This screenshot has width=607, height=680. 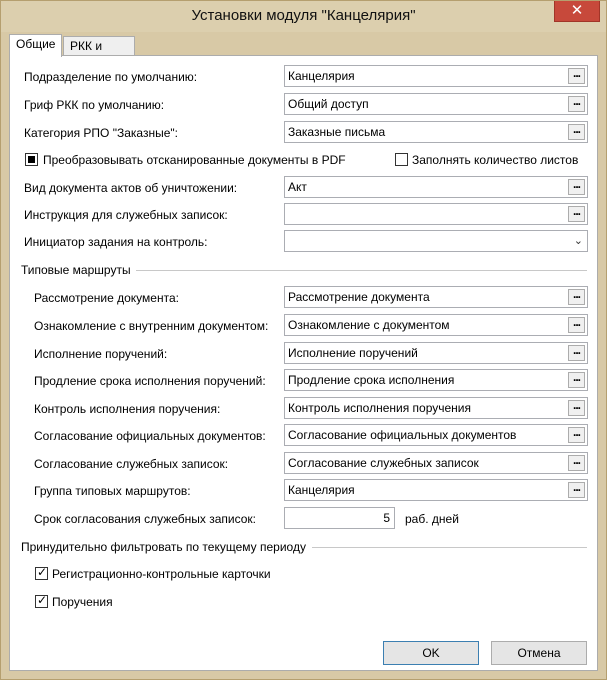 I want to click on route-value: Согласование официальных документов, so click(x=402, y=435).